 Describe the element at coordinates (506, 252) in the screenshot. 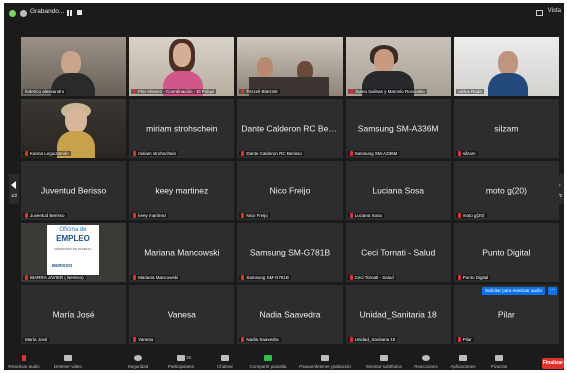

I see `participant-tile: Punto Digital Punto Digital` at that location.